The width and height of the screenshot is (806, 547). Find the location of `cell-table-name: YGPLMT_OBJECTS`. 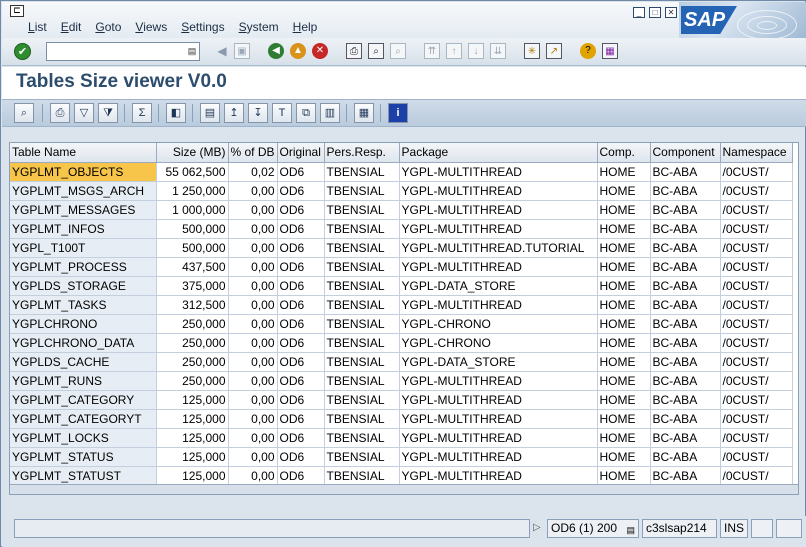

cell-table-name: YGPLMT_OBJECTS is located at coordinates (83, 172).